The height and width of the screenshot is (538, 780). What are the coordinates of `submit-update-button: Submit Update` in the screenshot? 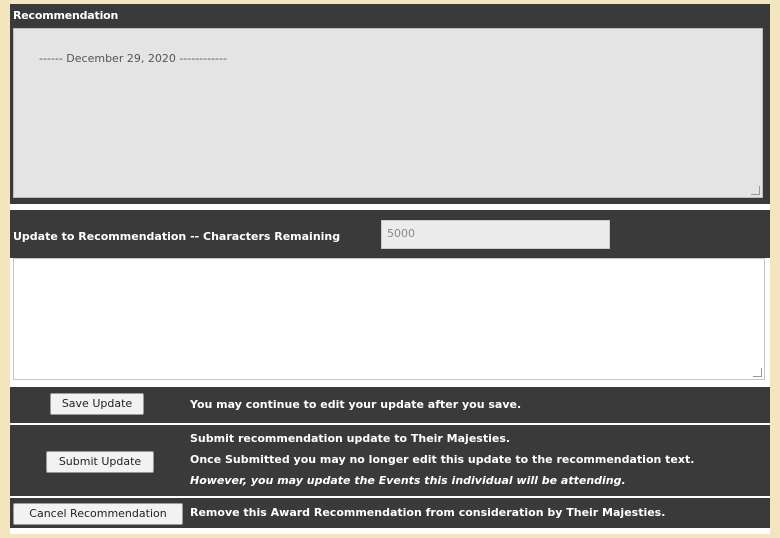 It's located at (100, 462).